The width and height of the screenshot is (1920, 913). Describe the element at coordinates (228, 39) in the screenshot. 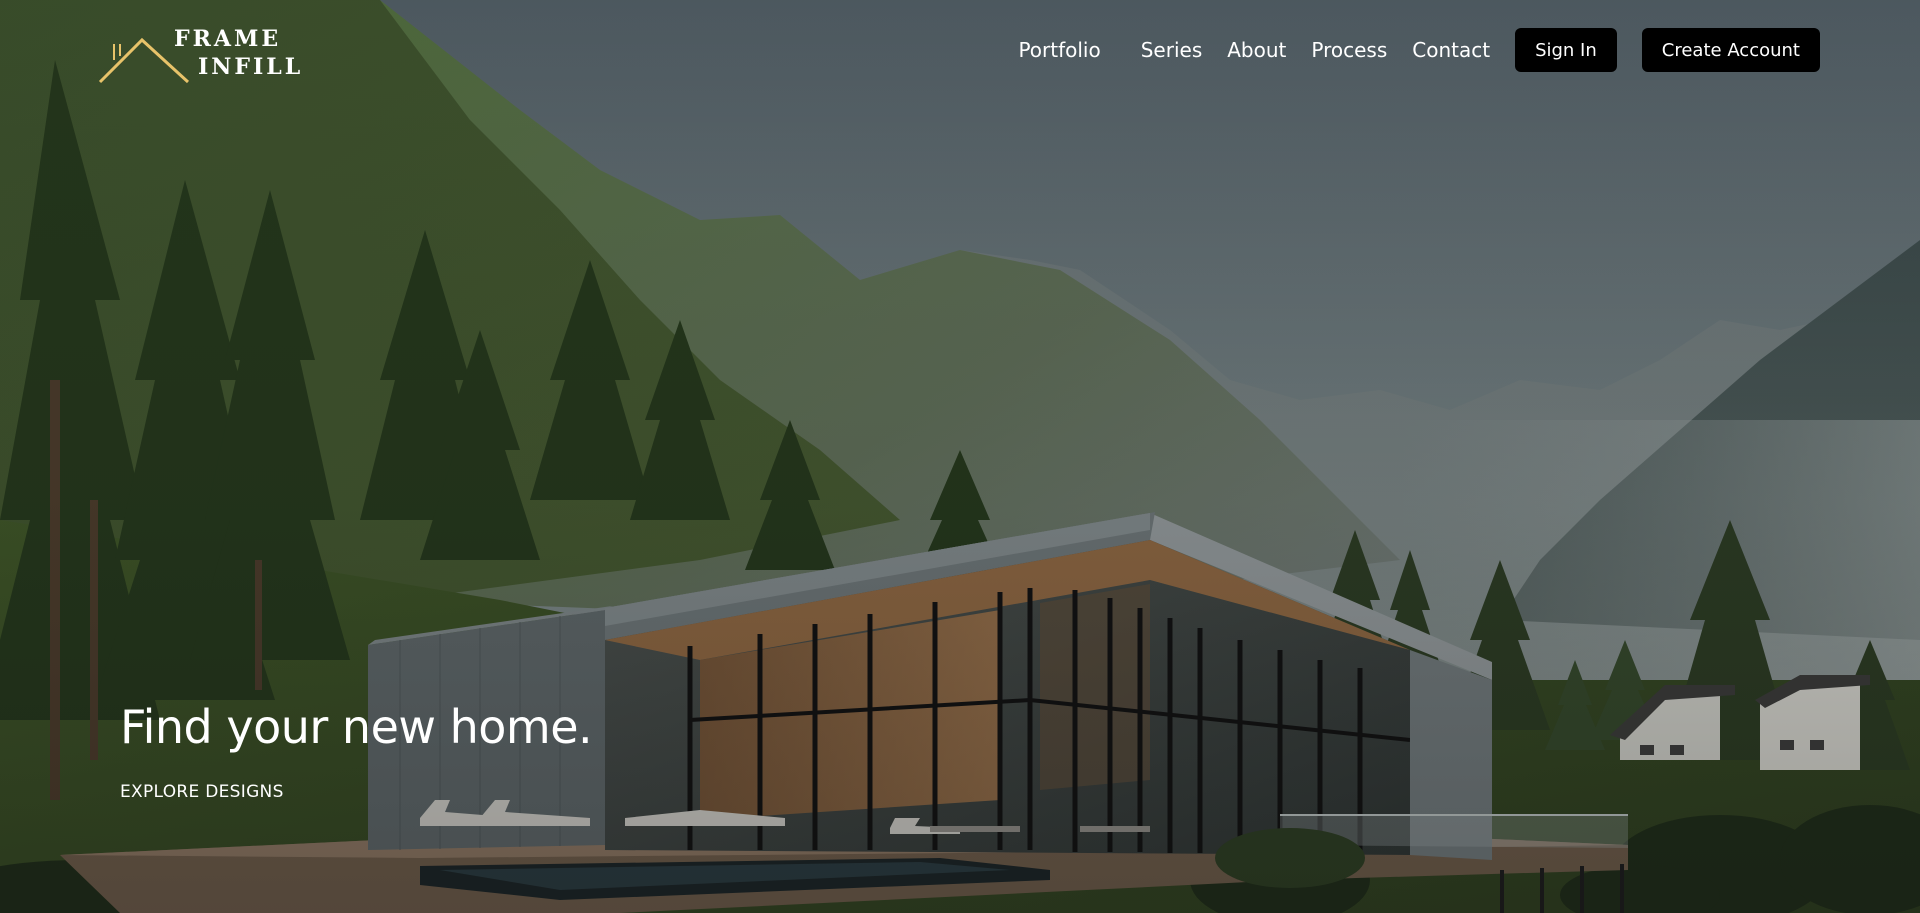

I see `brand-name-line1: FRAME` at that location.